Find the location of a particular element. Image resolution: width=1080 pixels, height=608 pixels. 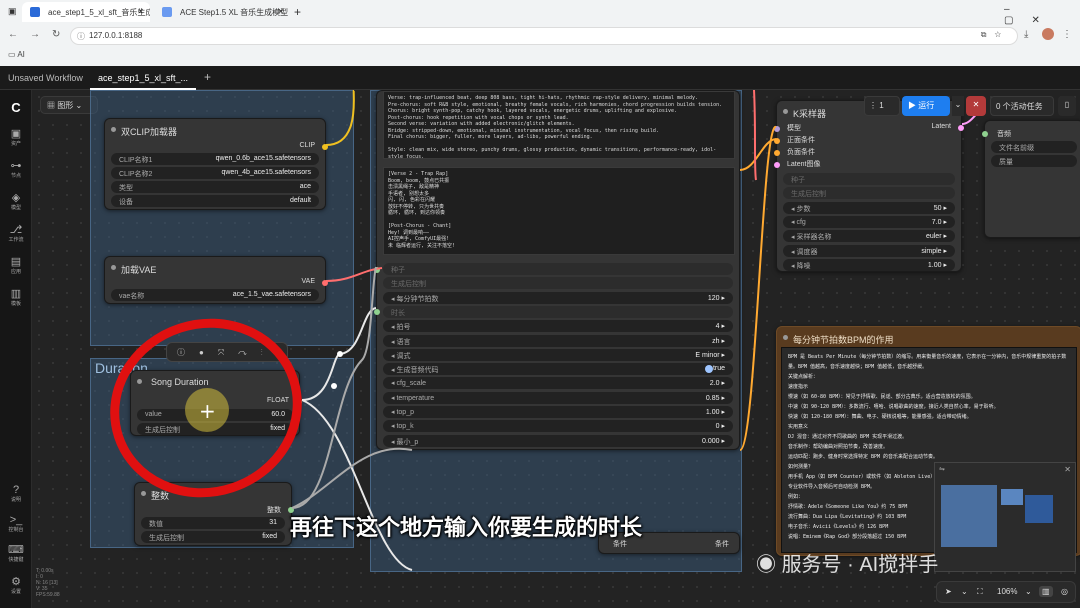

run-controls: ⋮ 1 ▶ 运行 ⌄ ✕ 0 个活动任务 ▯ is located at coordinates (970, 106).